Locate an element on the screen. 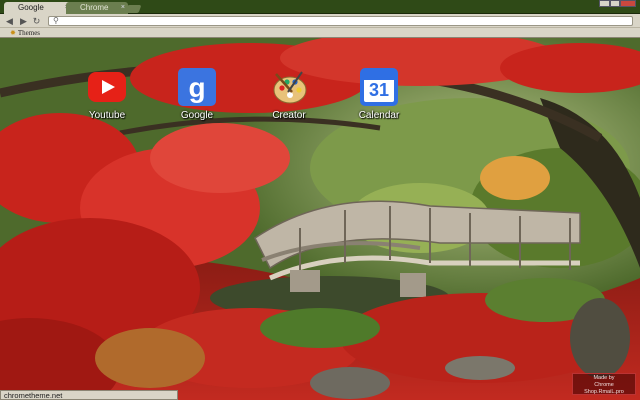 The image size is (640, 400). app-youtube: Youtube is located at coordinates (107, 96).